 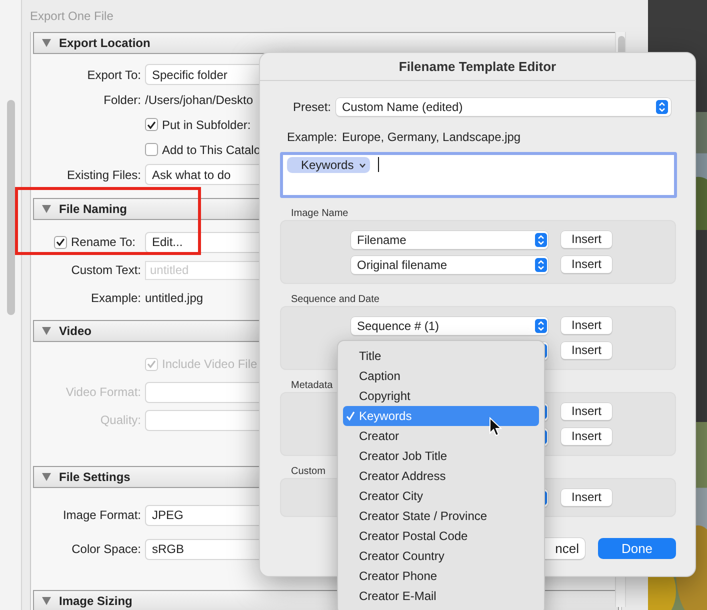 I want to click on checkbox-label: Add to This Catalo, so click(x=211, y=149).